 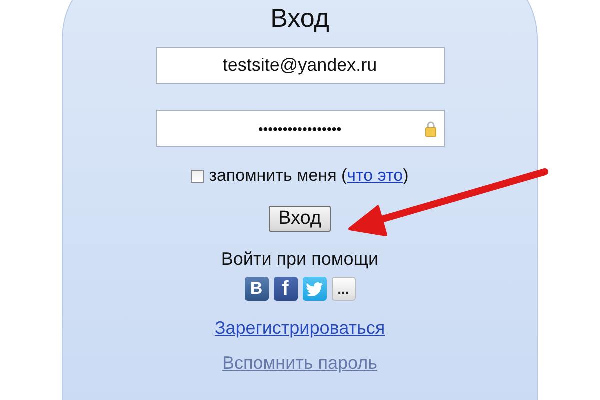 I want to click on bird-icon, so click(x=315, y=289).